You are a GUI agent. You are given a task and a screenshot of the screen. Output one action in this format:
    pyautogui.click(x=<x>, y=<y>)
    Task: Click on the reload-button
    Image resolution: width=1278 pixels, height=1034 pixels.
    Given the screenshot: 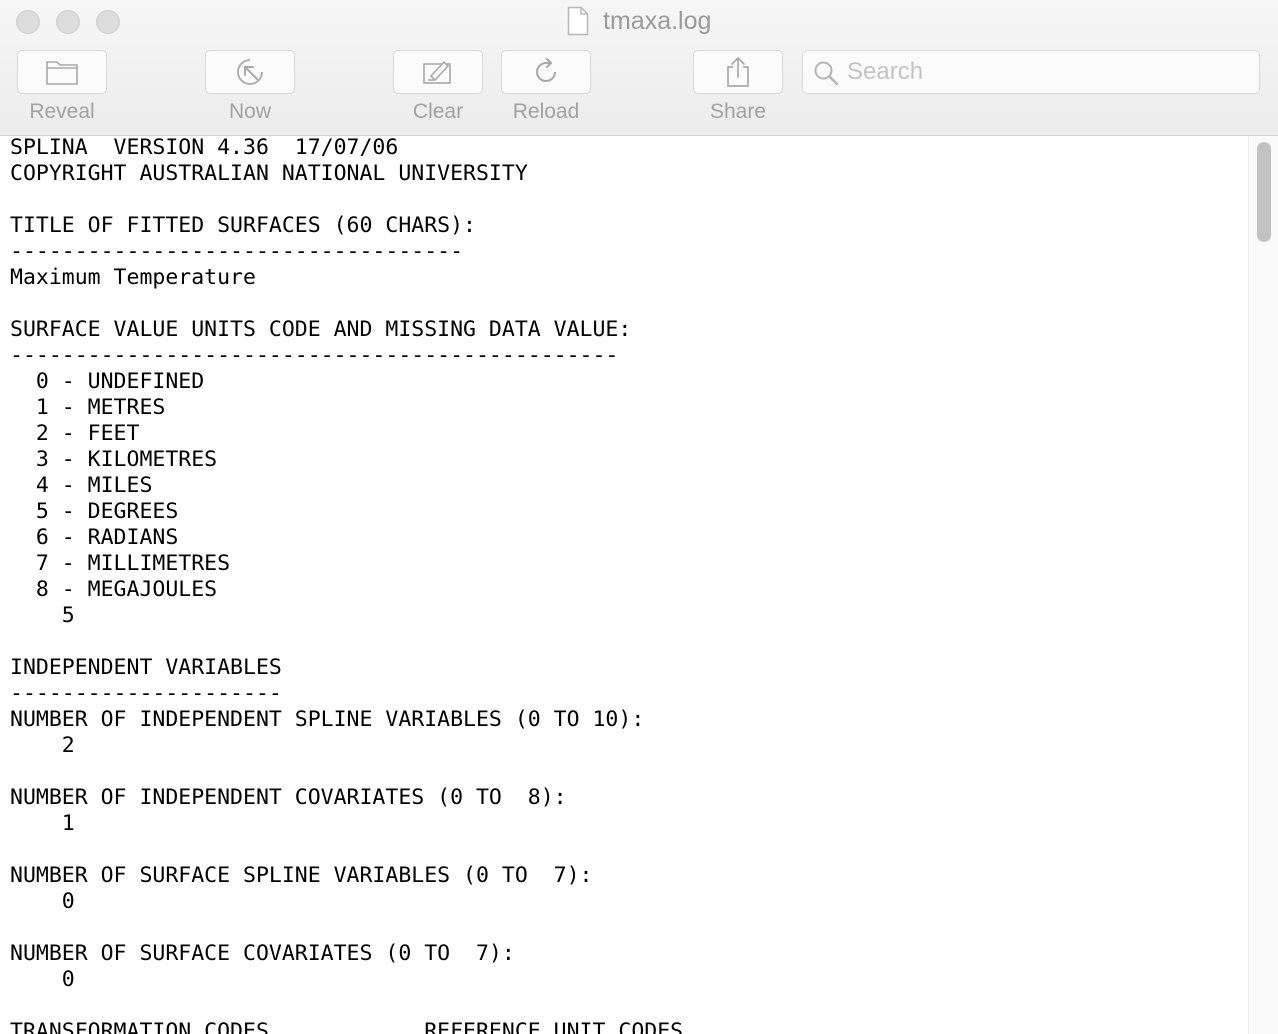 What is the action you would take?
    pyautogui.click(x=546, y=72)
    